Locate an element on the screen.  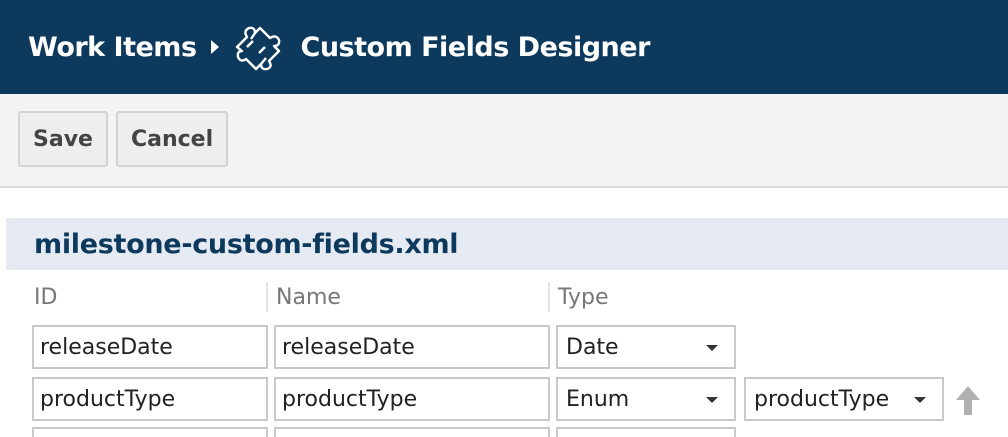
puzzle-icon is located at coordinates (257, 48).